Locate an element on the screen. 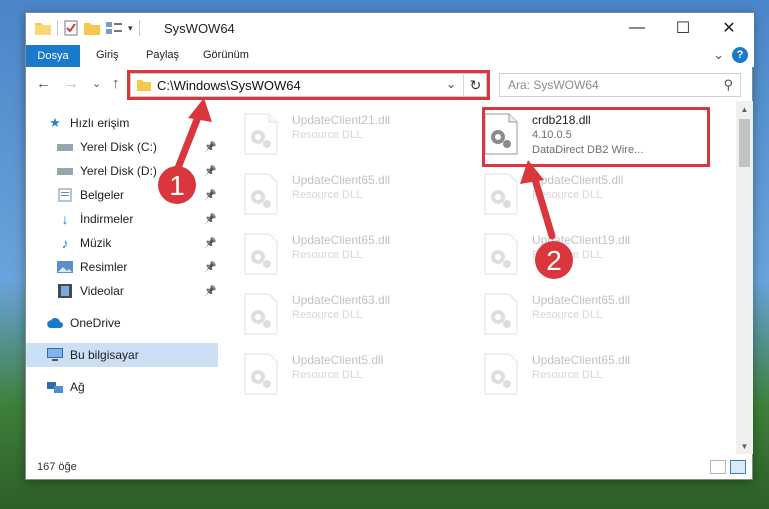 The height and width of the screenshot is (509, 769). step-badge-2: 2 is located at coordinates (554, 260).